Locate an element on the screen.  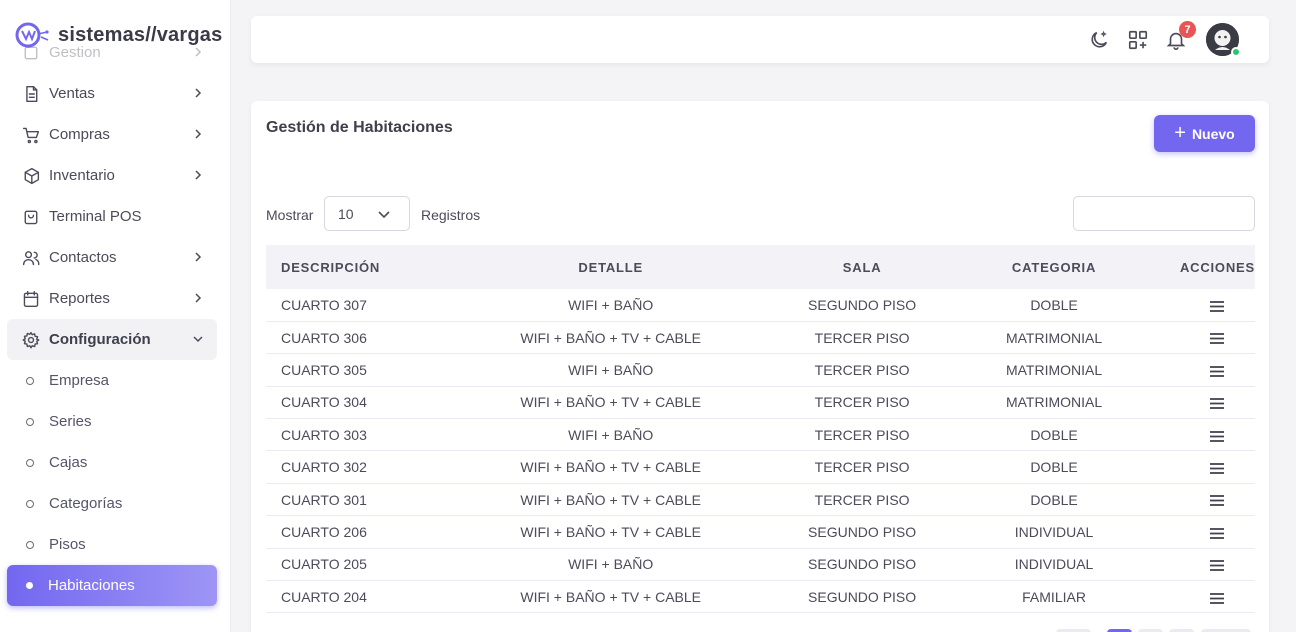
users-icon is located at coordinates (31, 258).